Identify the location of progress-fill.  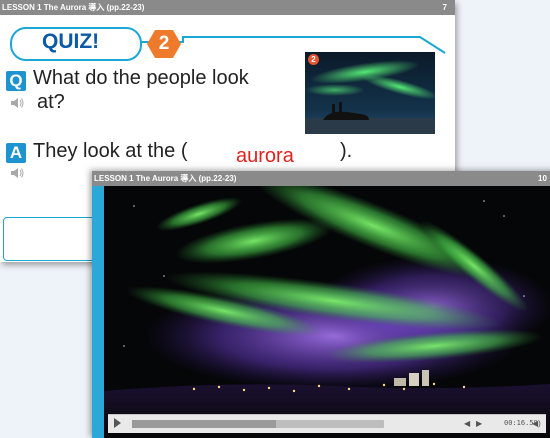
(204, 424).